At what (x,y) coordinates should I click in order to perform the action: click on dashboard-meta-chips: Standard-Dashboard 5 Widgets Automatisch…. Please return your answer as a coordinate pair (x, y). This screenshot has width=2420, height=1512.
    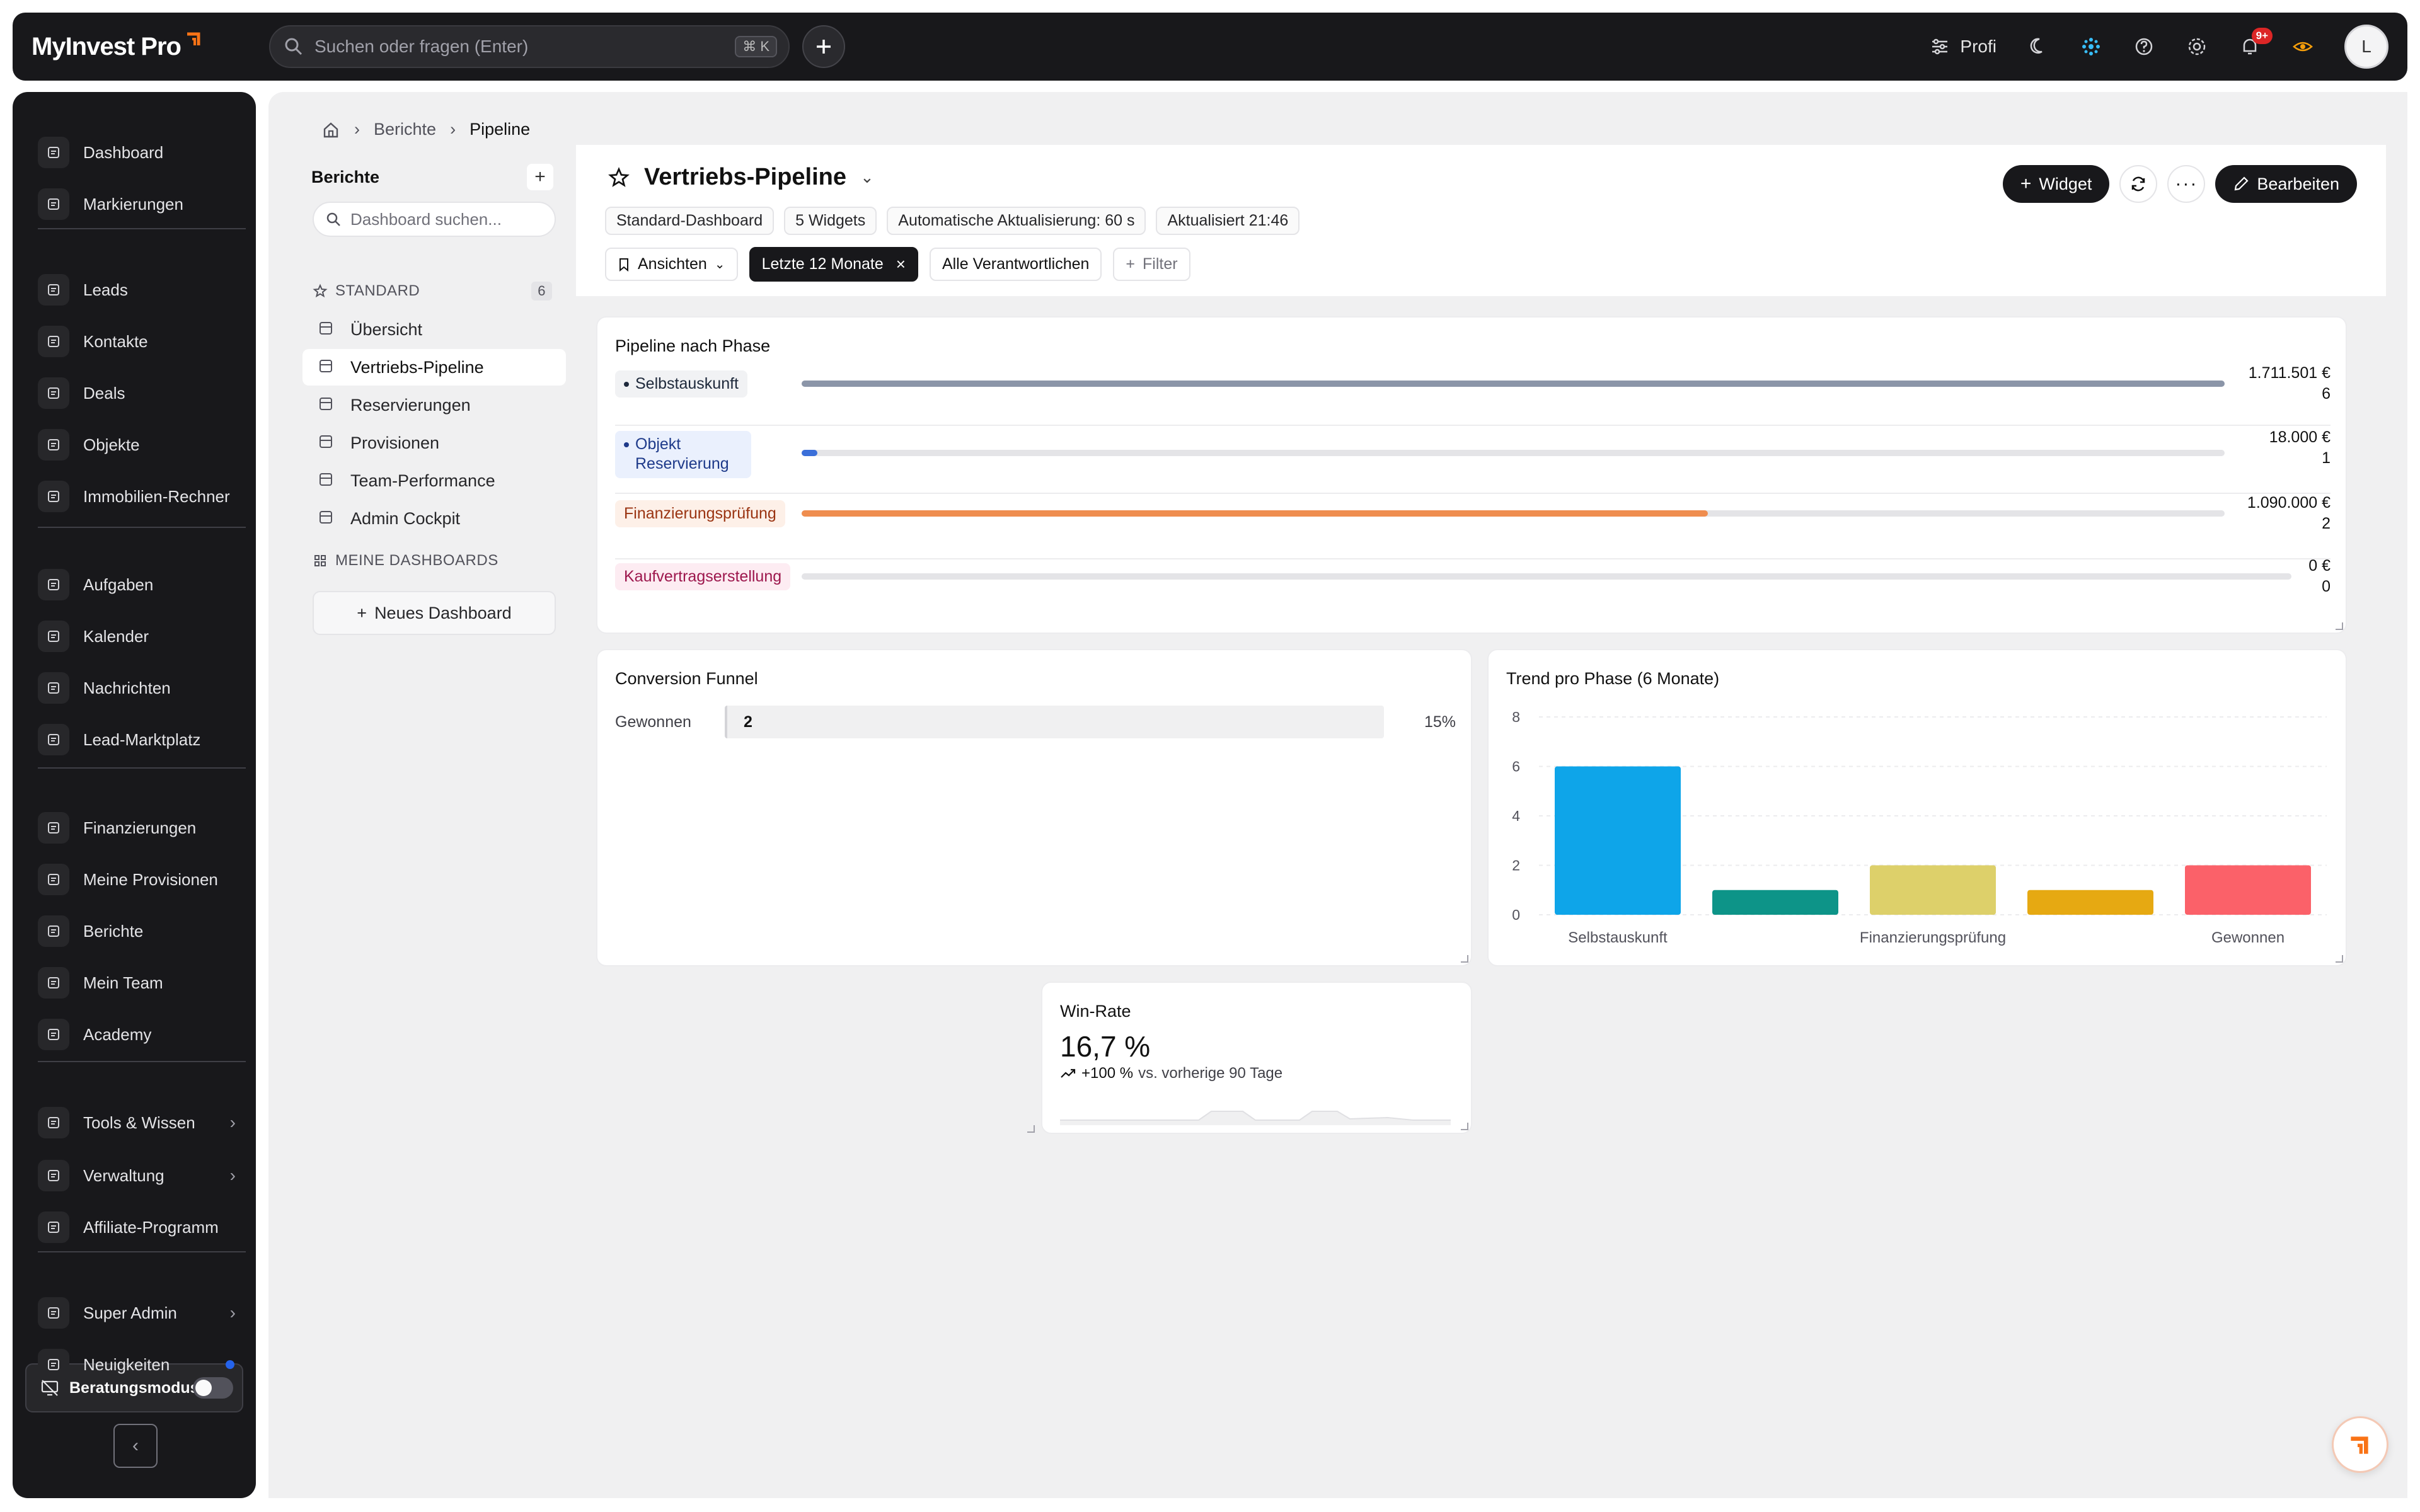
    Looking at the image, I should click on (953, 221).